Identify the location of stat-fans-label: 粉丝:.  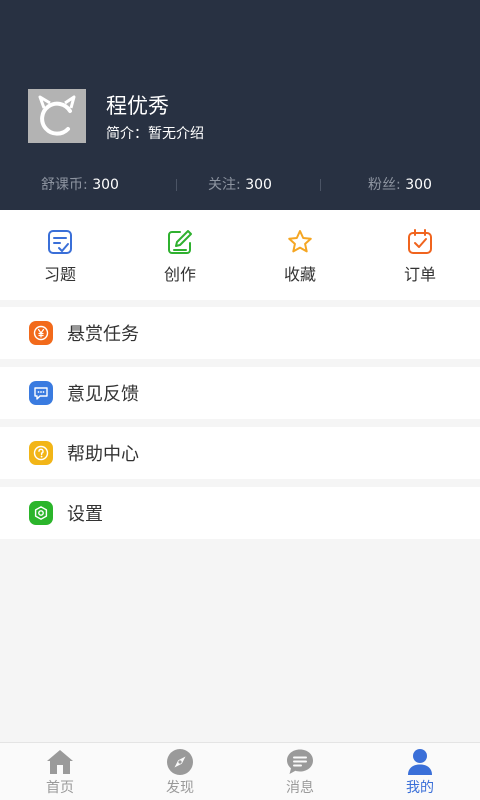
(387, 185).